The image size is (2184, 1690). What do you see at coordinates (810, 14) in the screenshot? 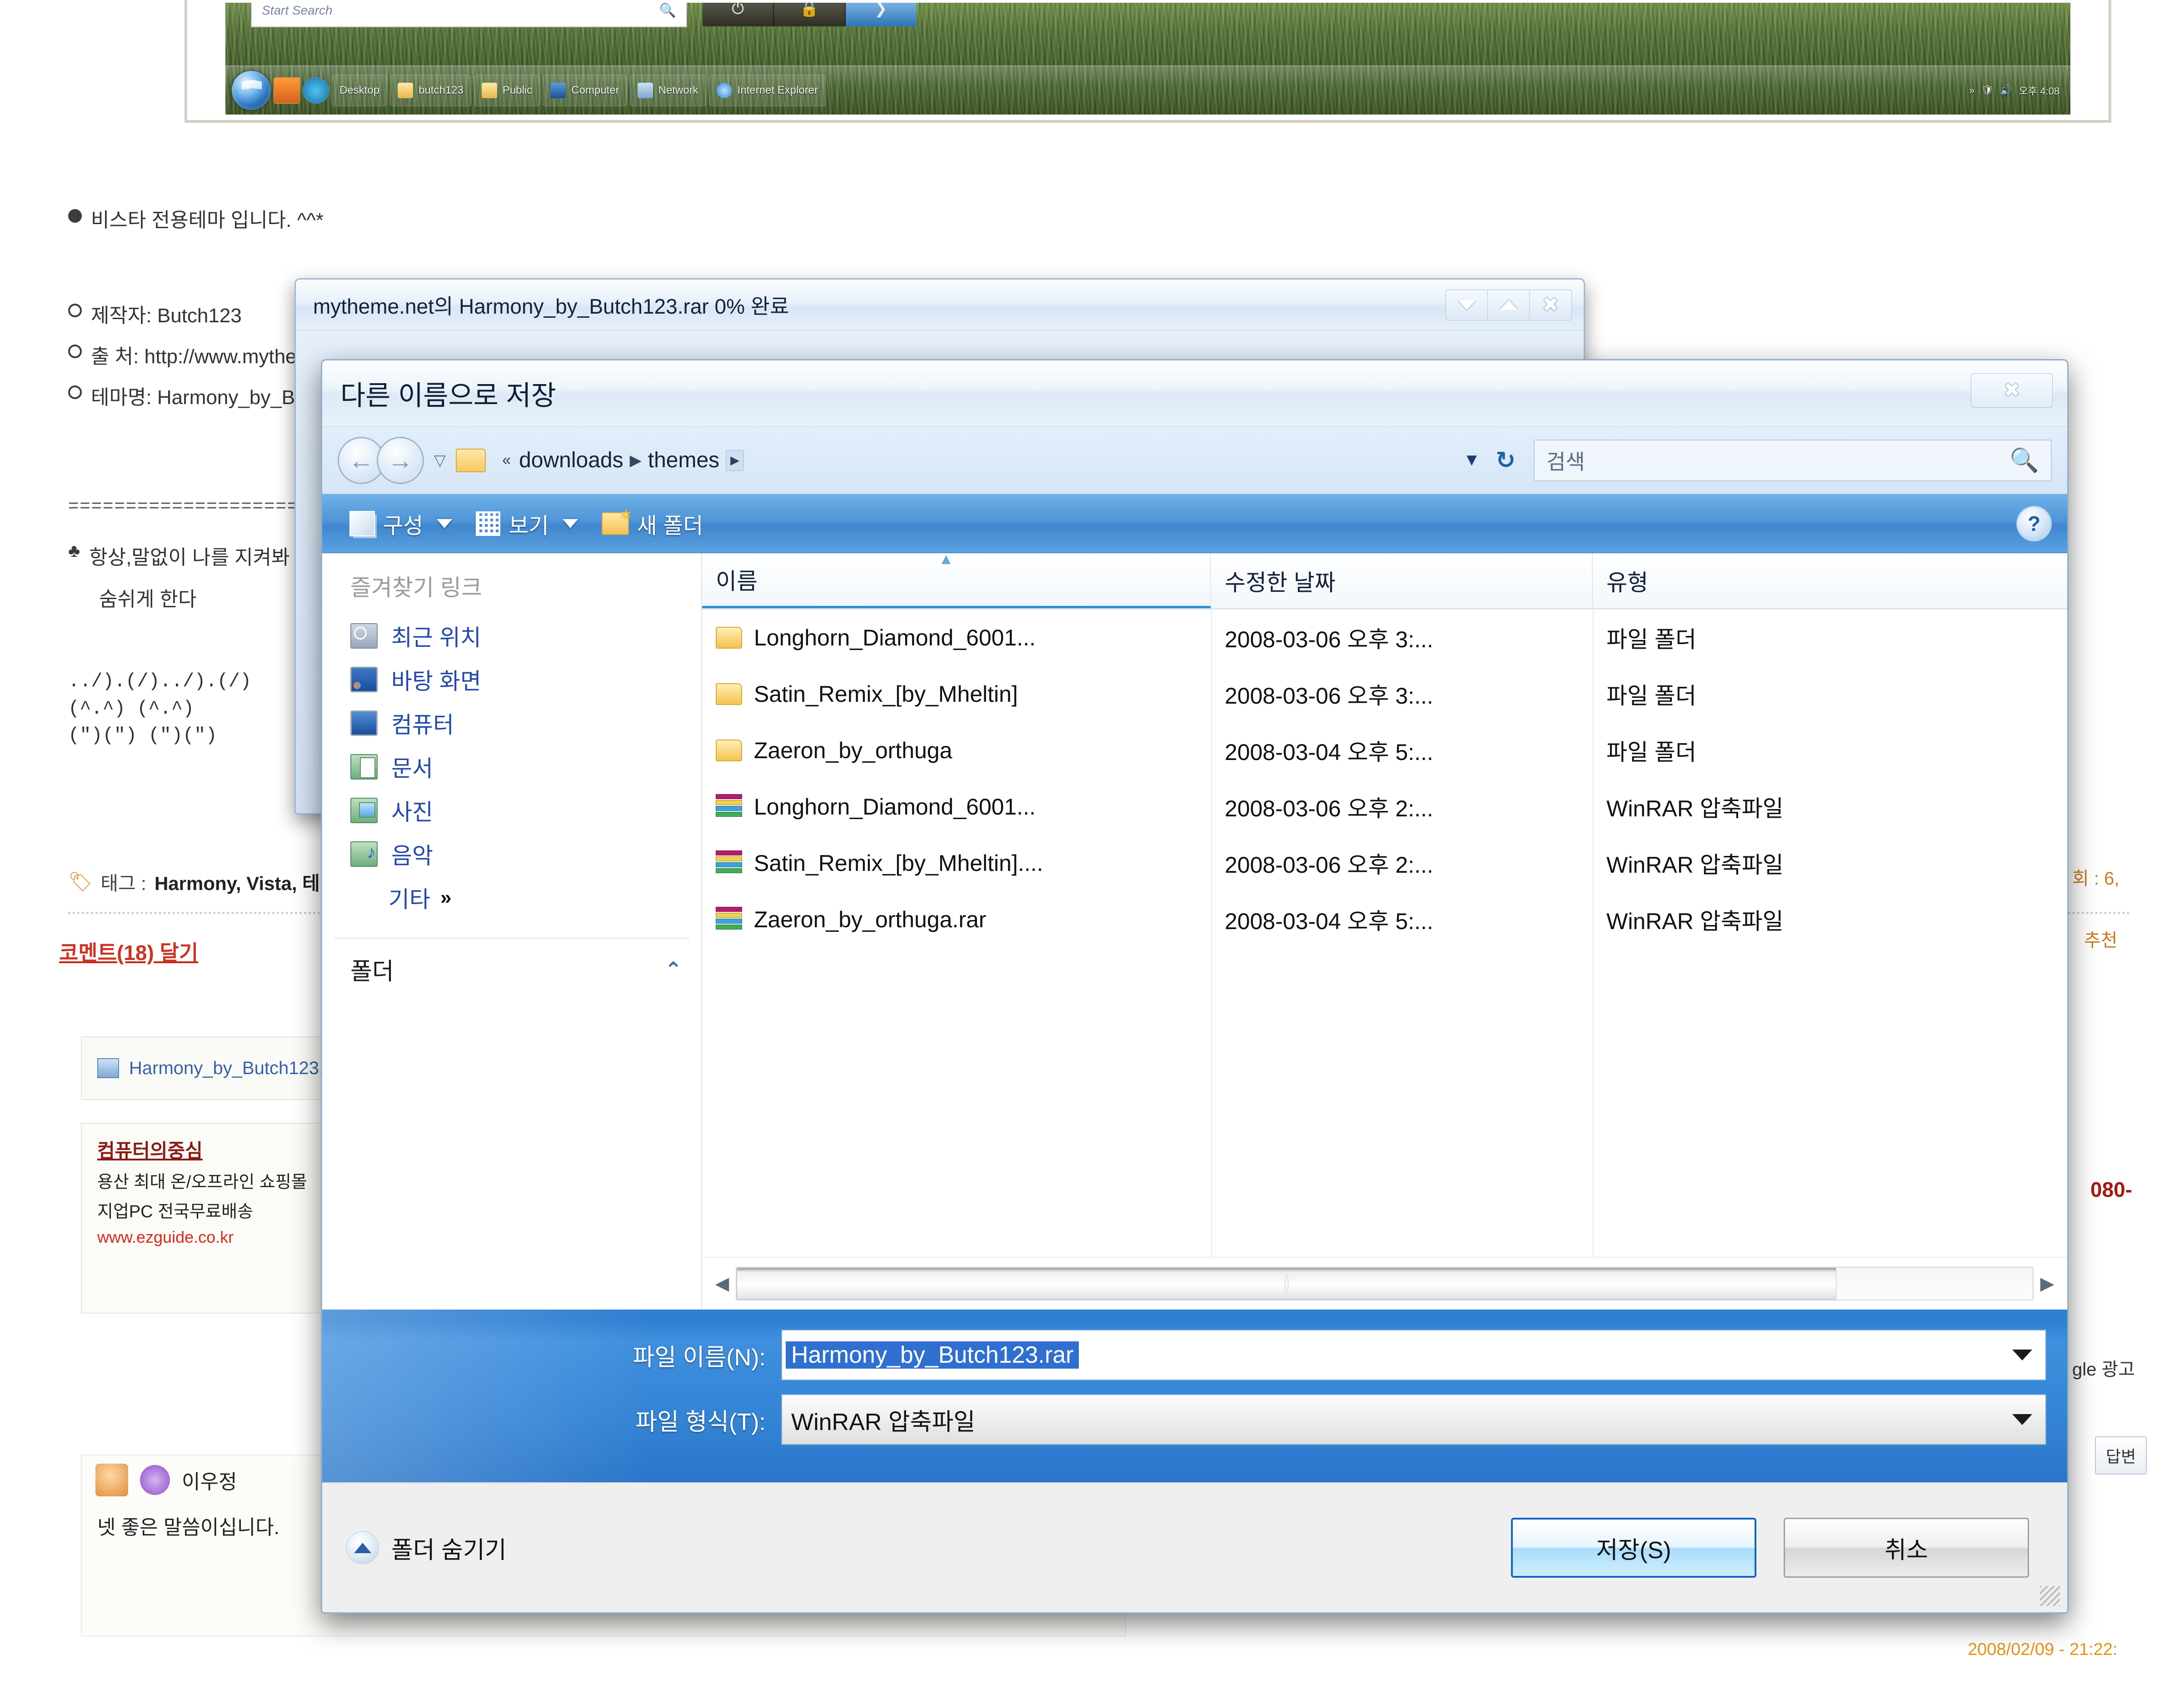
I see `lock-icon: 🔒` at bounding box center [810, 14].